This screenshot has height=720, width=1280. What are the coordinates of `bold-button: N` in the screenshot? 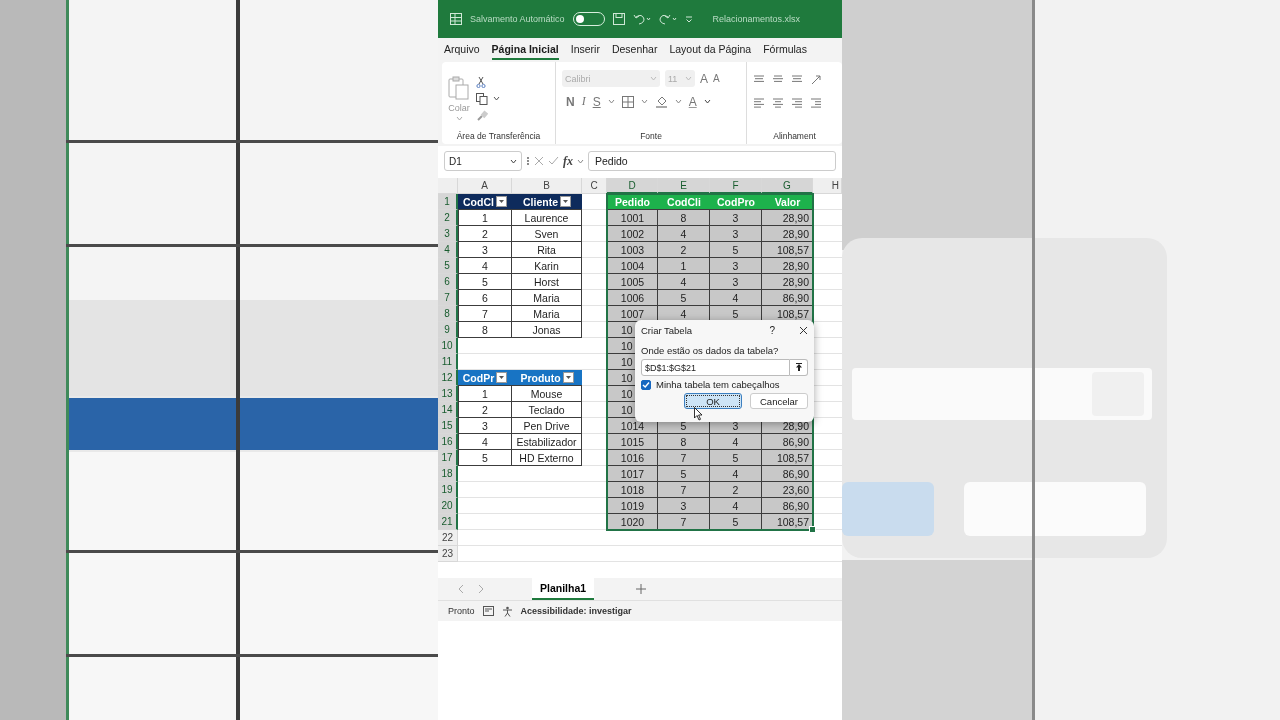 It's located at (570, 101).